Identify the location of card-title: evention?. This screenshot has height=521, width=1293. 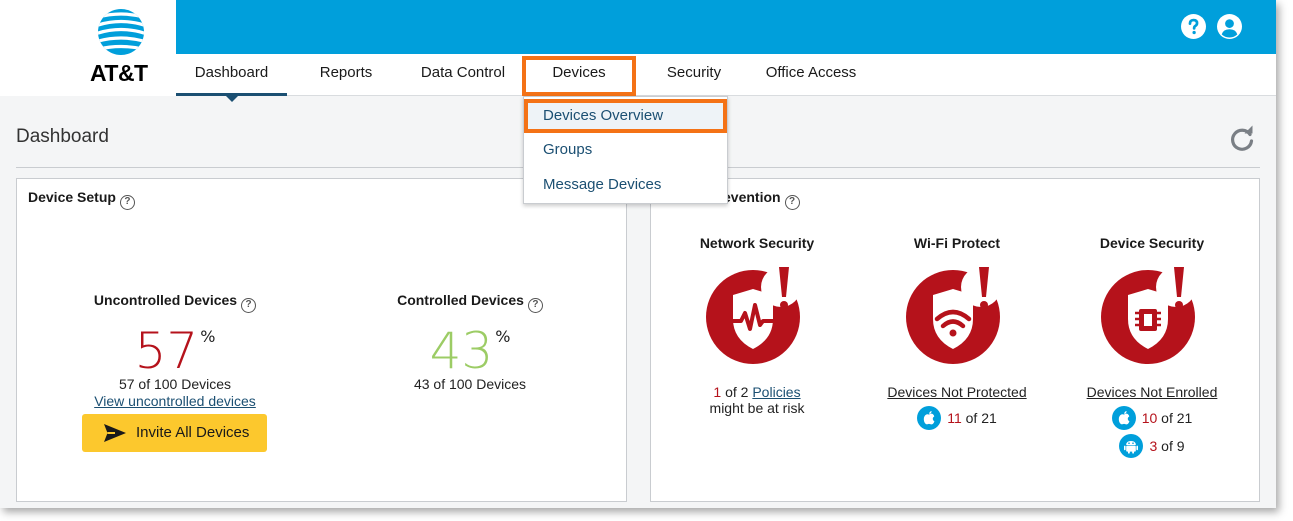
(761, 199).